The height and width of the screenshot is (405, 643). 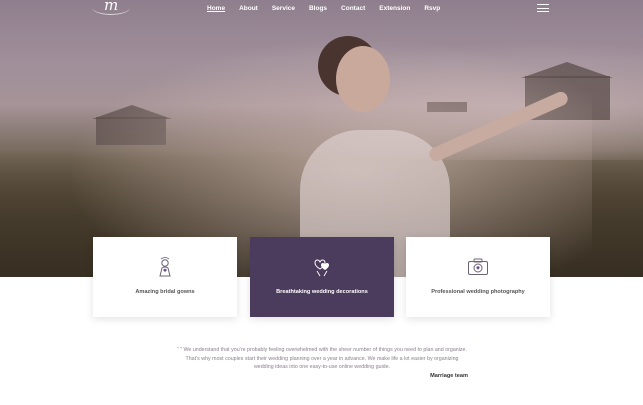 I want to click on site-logo: m, so click(x=111, y=9).